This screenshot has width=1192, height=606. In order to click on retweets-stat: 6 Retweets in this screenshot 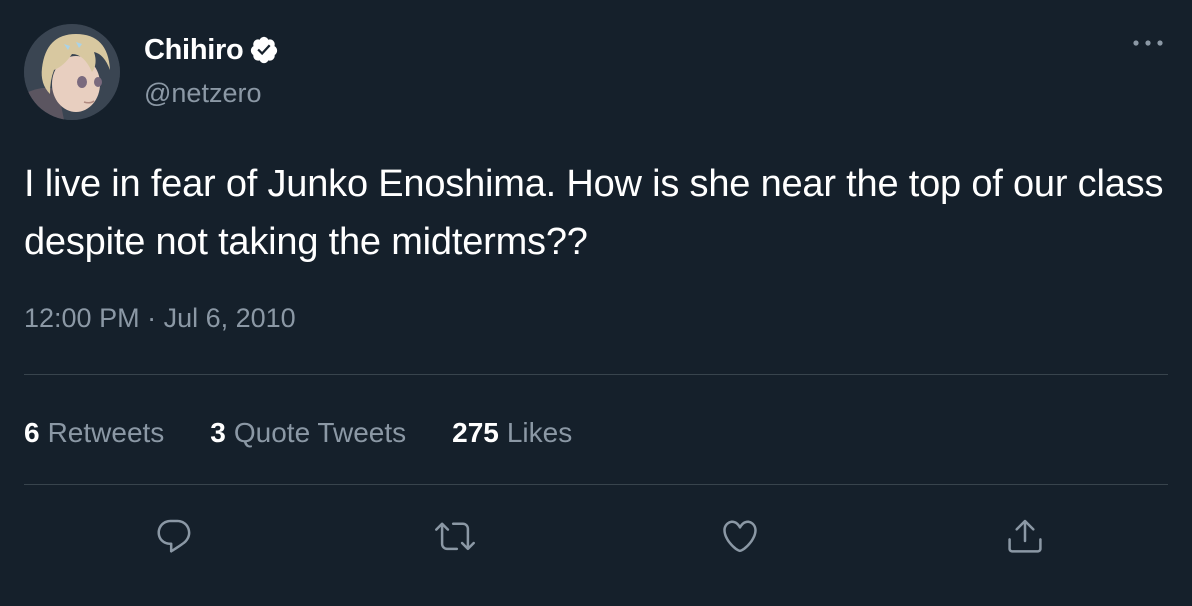, I will do `click(94, 433)`.